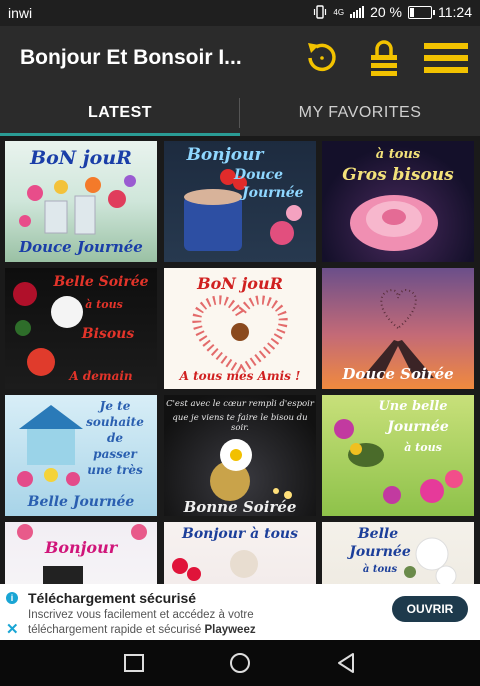 This screenshot has height=686, width=480. Describe the element at coordinates (430, 609) in the screenshot. I see `ad-open-button: OUVRIR` at that location.